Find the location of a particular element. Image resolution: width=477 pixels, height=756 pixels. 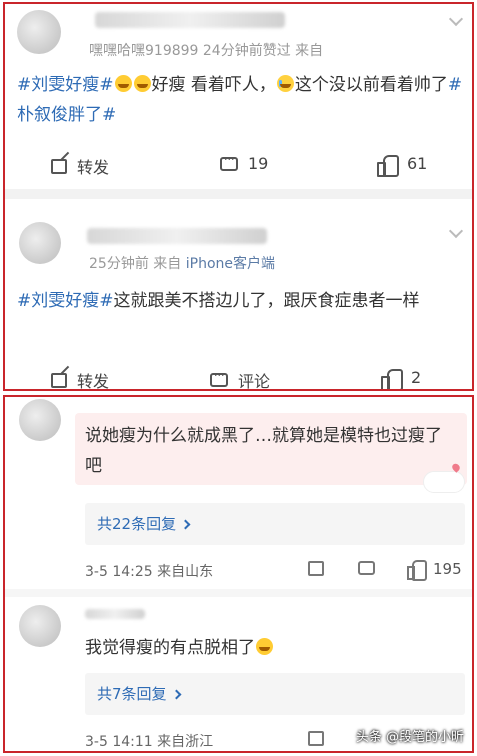

crying-emoji is located at coordinates (285, 83).